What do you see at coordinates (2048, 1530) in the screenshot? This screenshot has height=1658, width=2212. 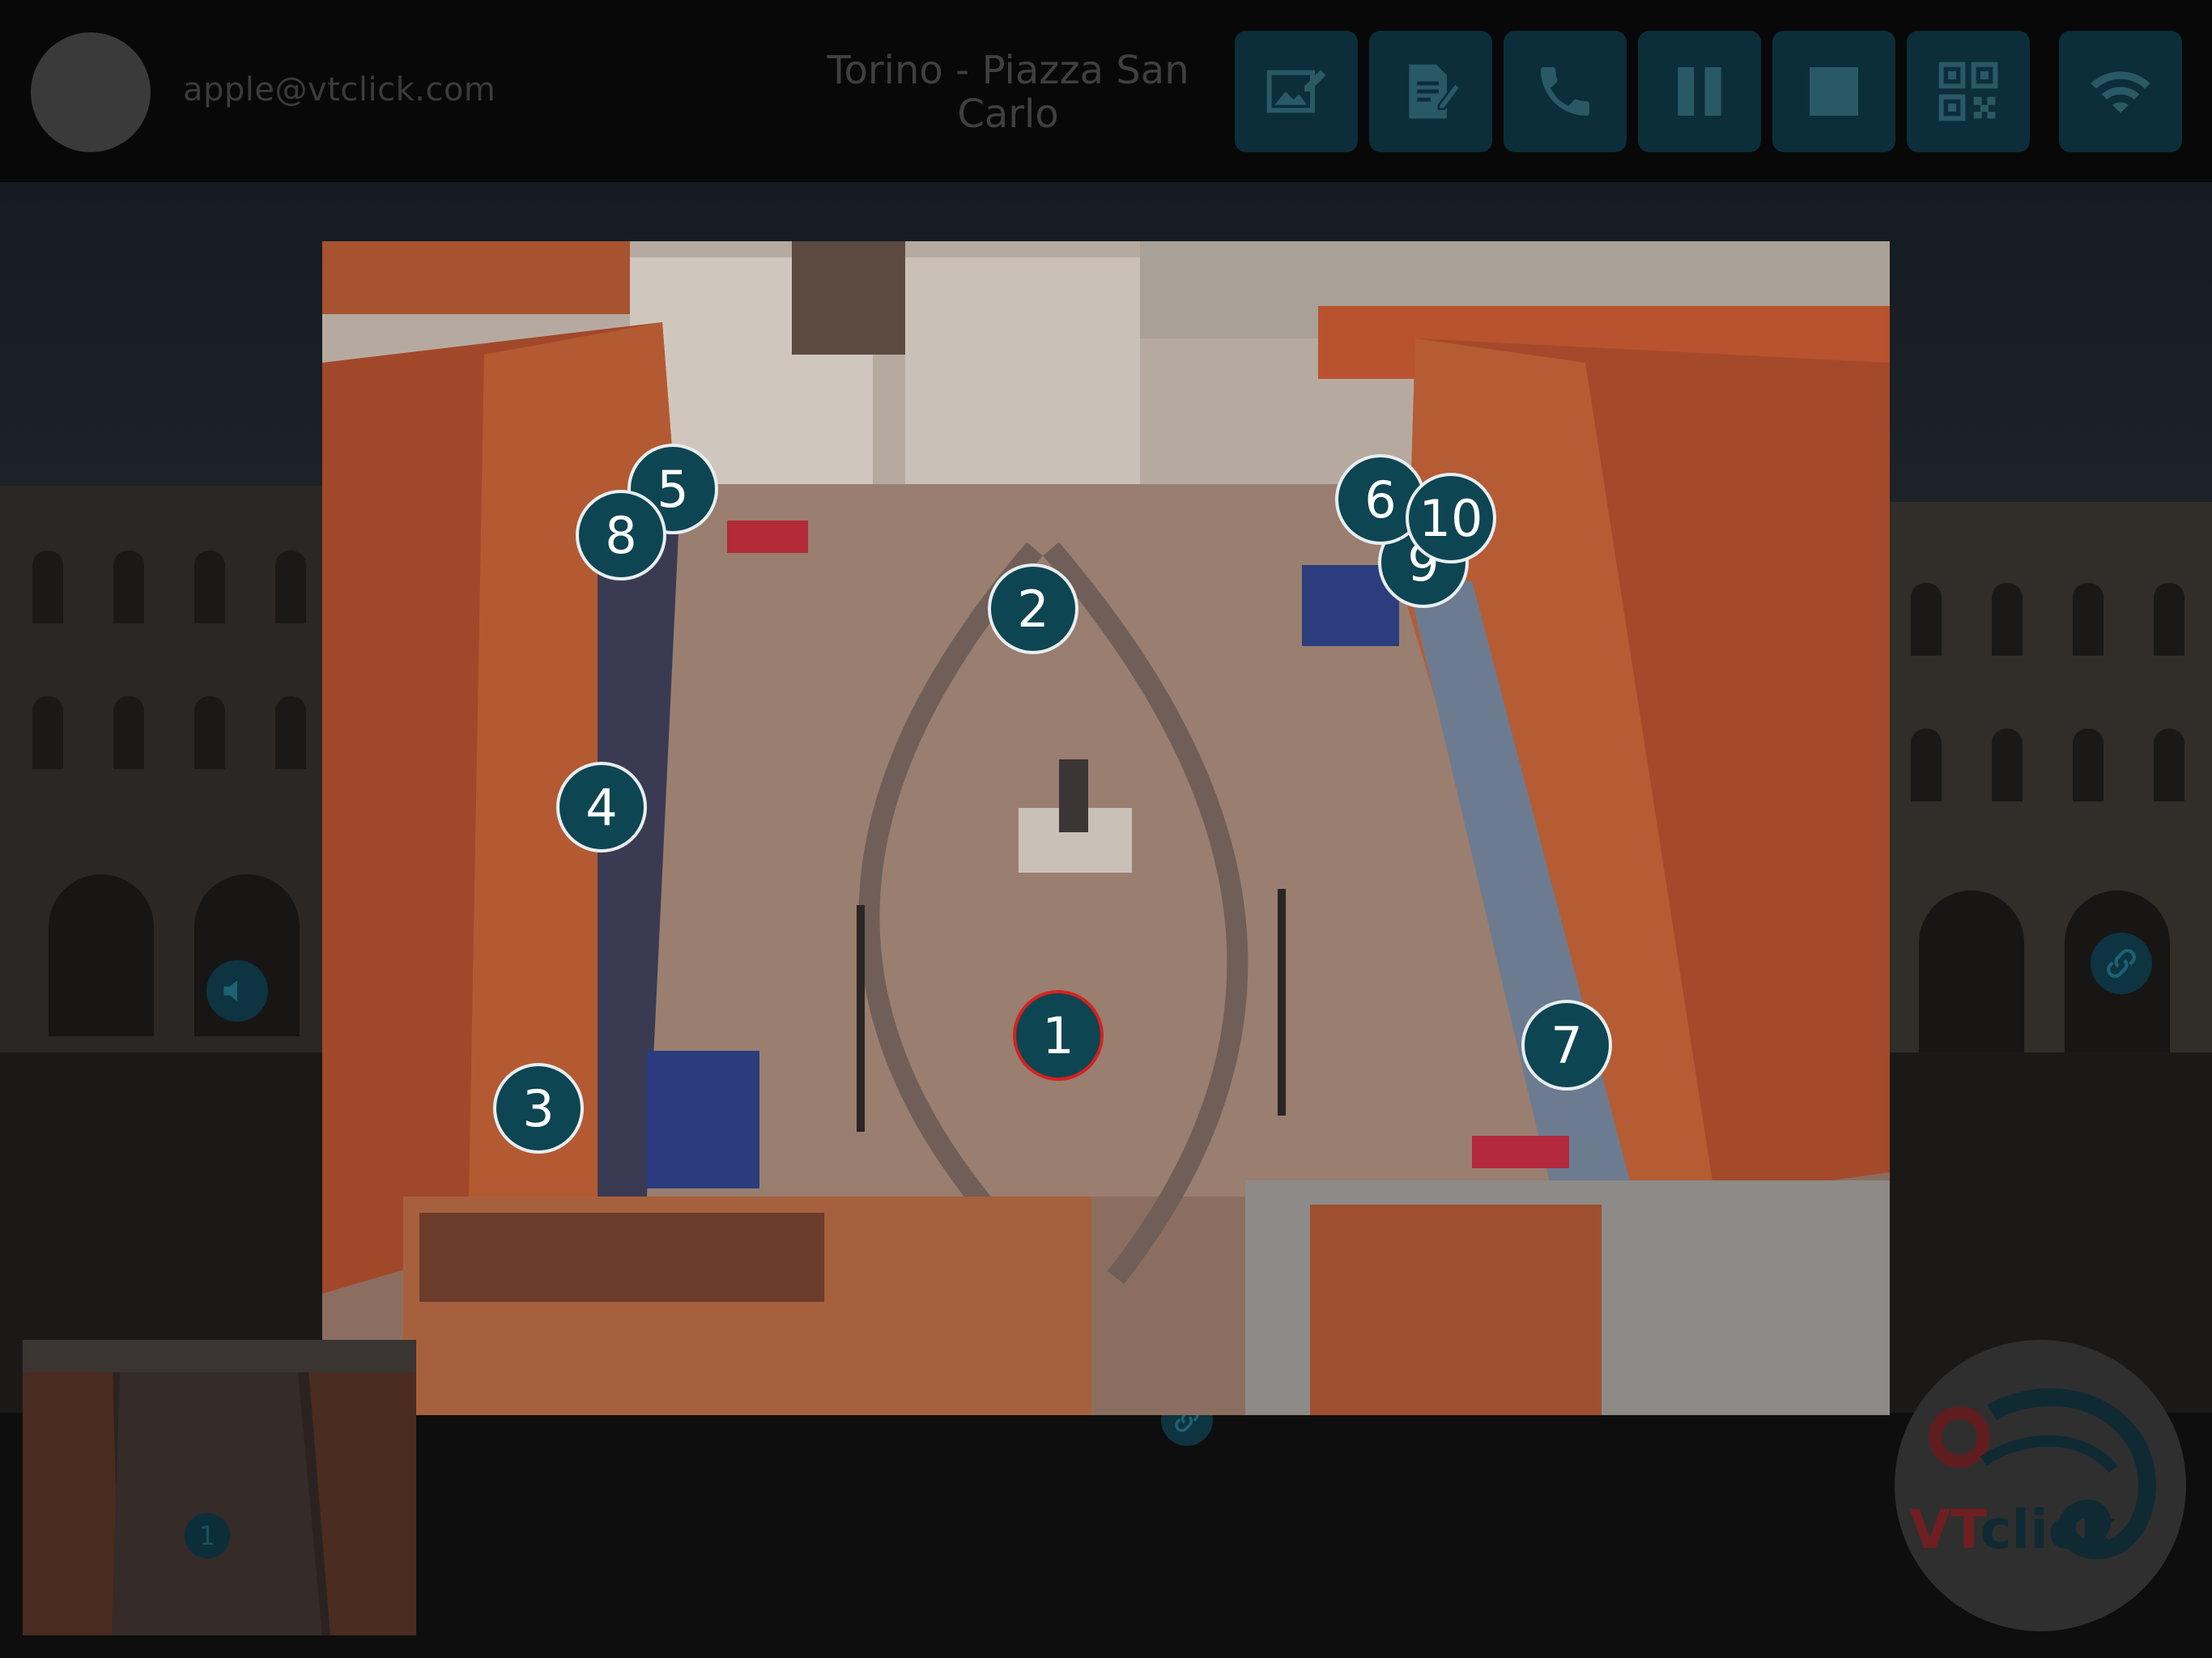 I see `logo-click-text: click` at bounding box center [2048, 1530].